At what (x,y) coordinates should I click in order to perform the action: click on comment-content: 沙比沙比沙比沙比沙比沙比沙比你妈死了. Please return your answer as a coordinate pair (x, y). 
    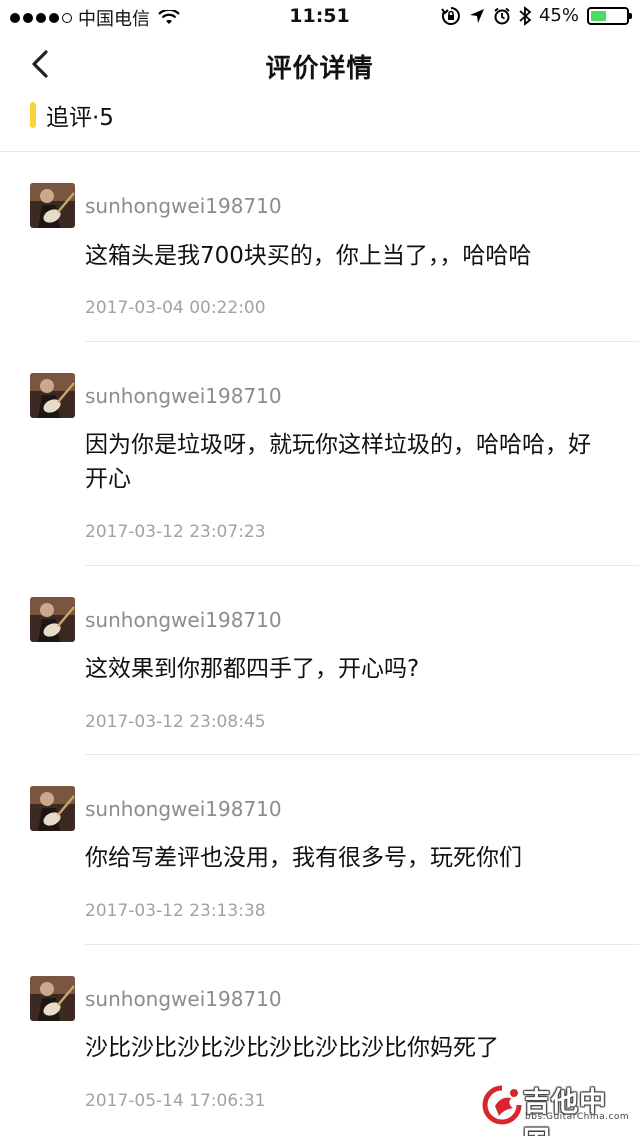
    Looking at the image, I should click on (292, 1048).